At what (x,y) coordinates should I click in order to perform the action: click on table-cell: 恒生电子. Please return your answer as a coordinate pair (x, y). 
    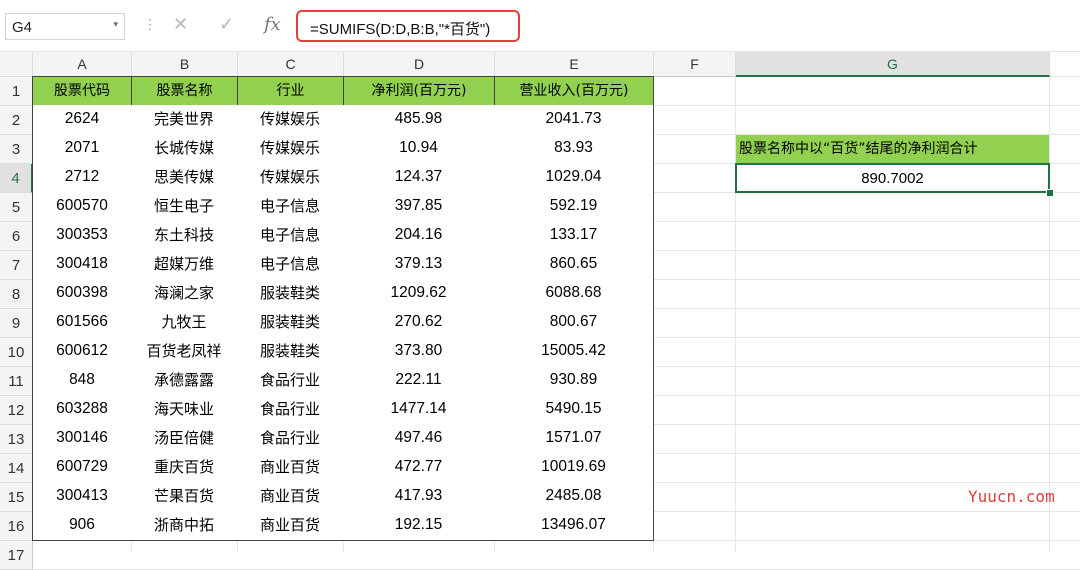
    Looking at the image, I should click on (184, 207).